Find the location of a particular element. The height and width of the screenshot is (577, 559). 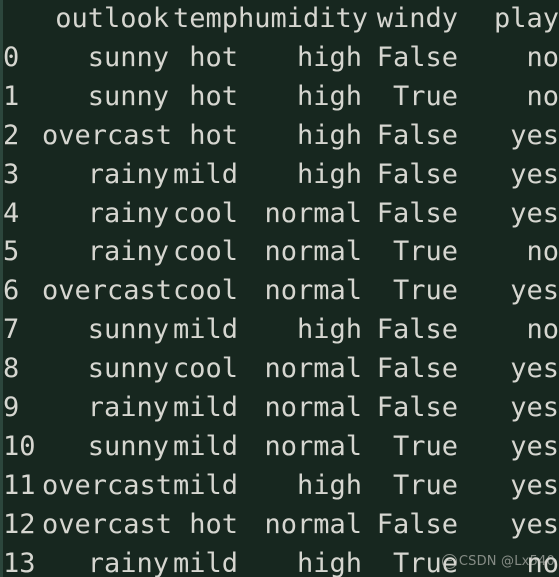

table-header-row: outlook temp humidity windy play is located at coordinates (279, 19).